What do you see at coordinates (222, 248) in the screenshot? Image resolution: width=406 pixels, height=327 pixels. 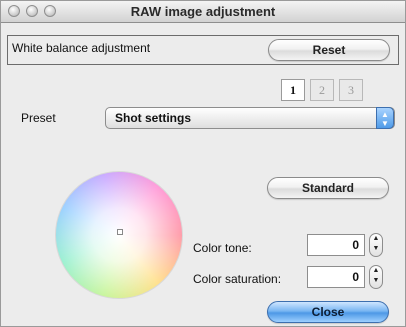 I see `color-tone-label: Color tone:` at bounding box center [222, 248].